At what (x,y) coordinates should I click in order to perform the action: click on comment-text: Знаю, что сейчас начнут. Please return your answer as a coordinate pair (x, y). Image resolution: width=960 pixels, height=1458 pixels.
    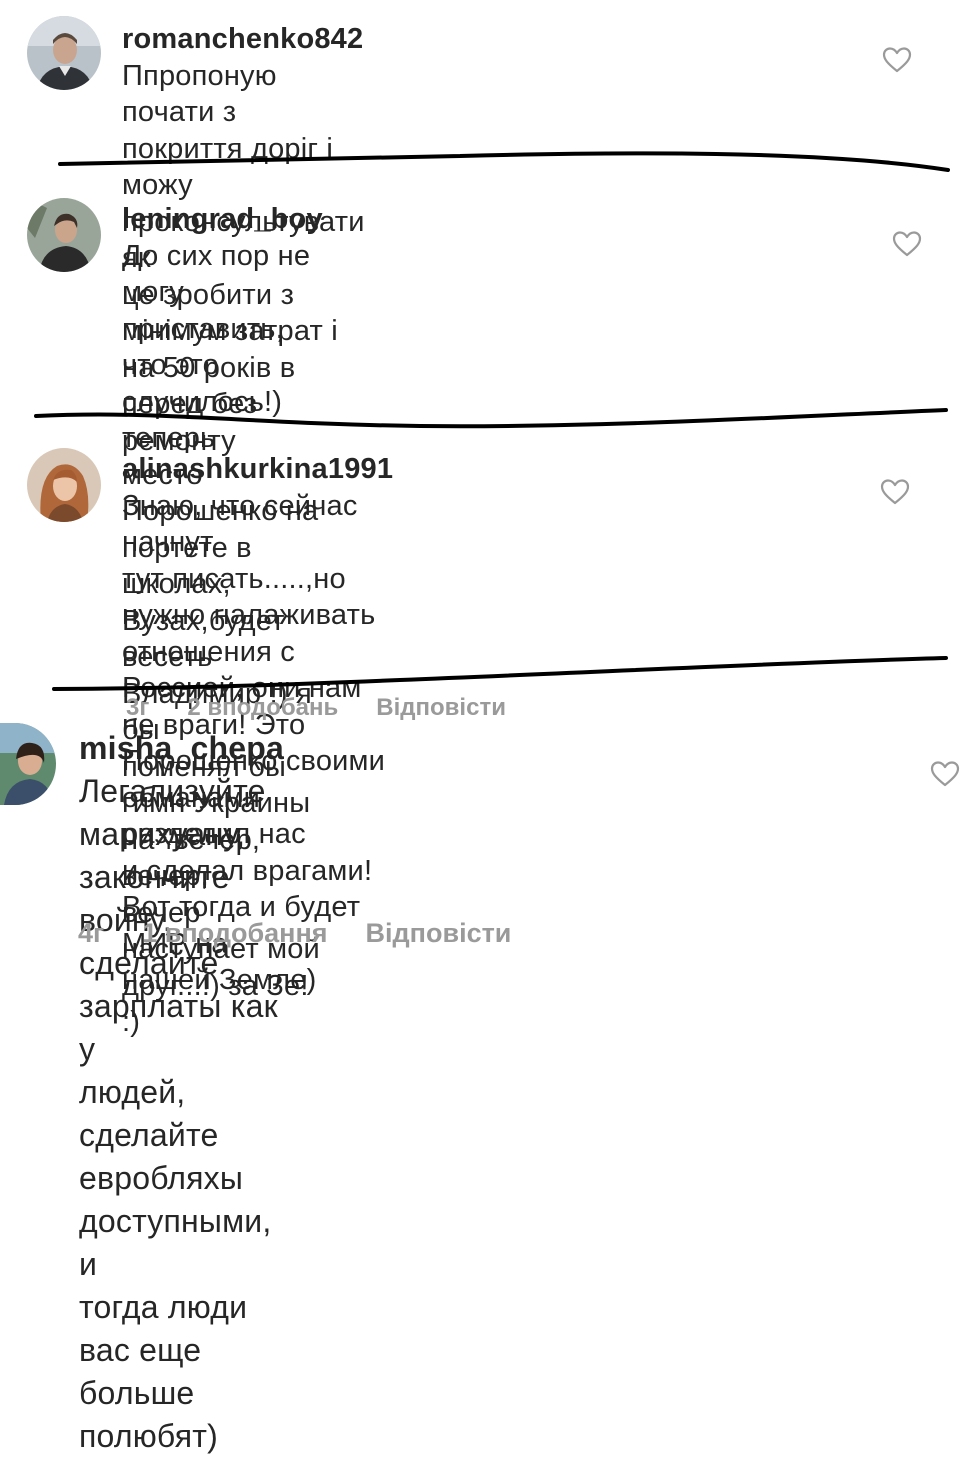
    Looking at the image, I should click on (240, 524).